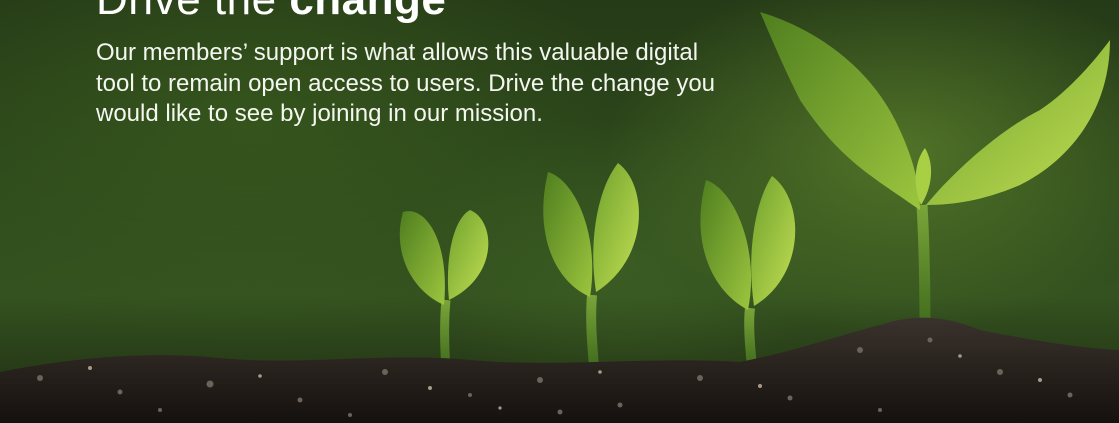 The width and height of the screenshot is (1119, 423). Describe the element at coordinates (748, 272) in the screenshot. I see `seedling-medium-right` at that location.